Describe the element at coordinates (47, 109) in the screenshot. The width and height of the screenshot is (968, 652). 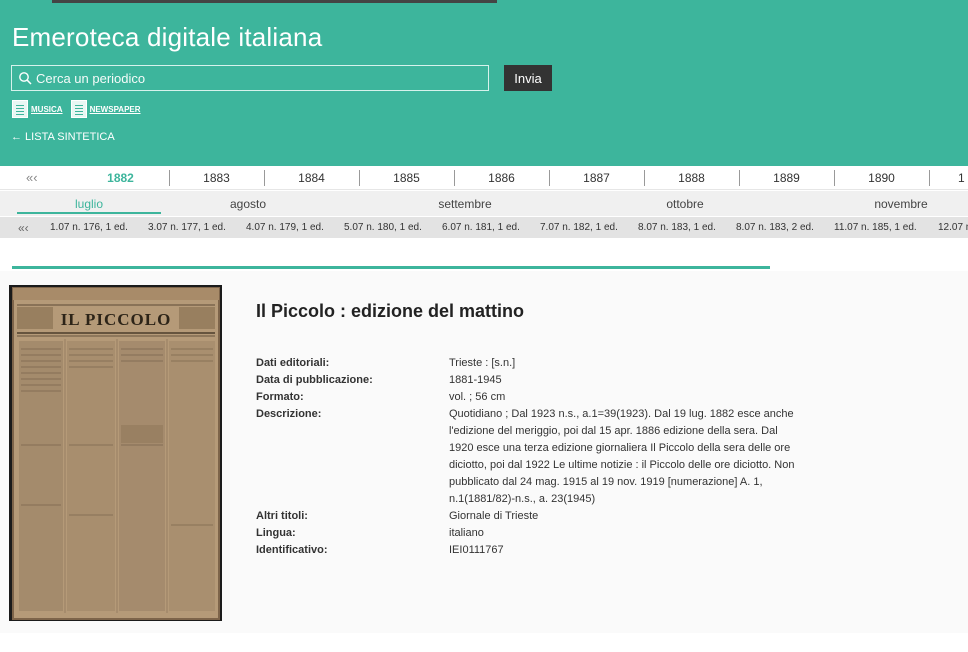
I see `filter-label: MUSICA` at that location.